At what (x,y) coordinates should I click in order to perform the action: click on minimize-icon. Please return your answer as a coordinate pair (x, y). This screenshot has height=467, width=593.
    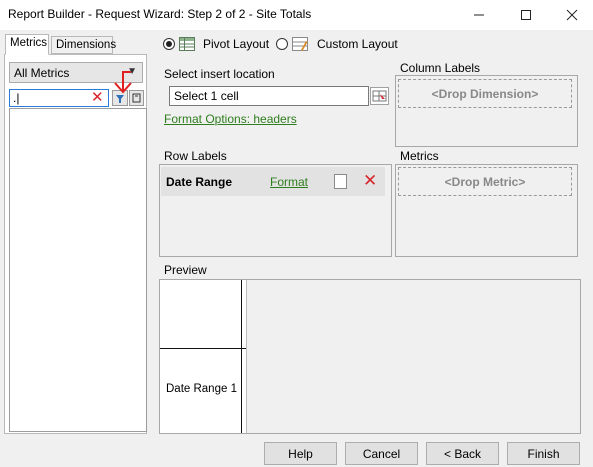
    Looking at the image, I should click on (479, 15).